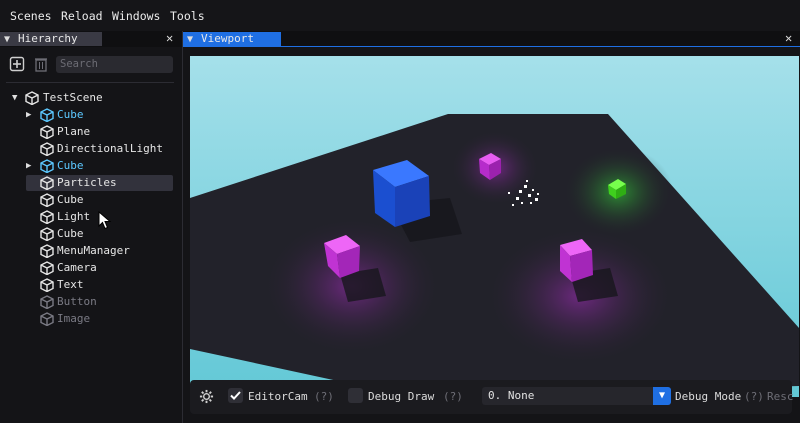  I want to click on tab-underline, so click(491, 46).